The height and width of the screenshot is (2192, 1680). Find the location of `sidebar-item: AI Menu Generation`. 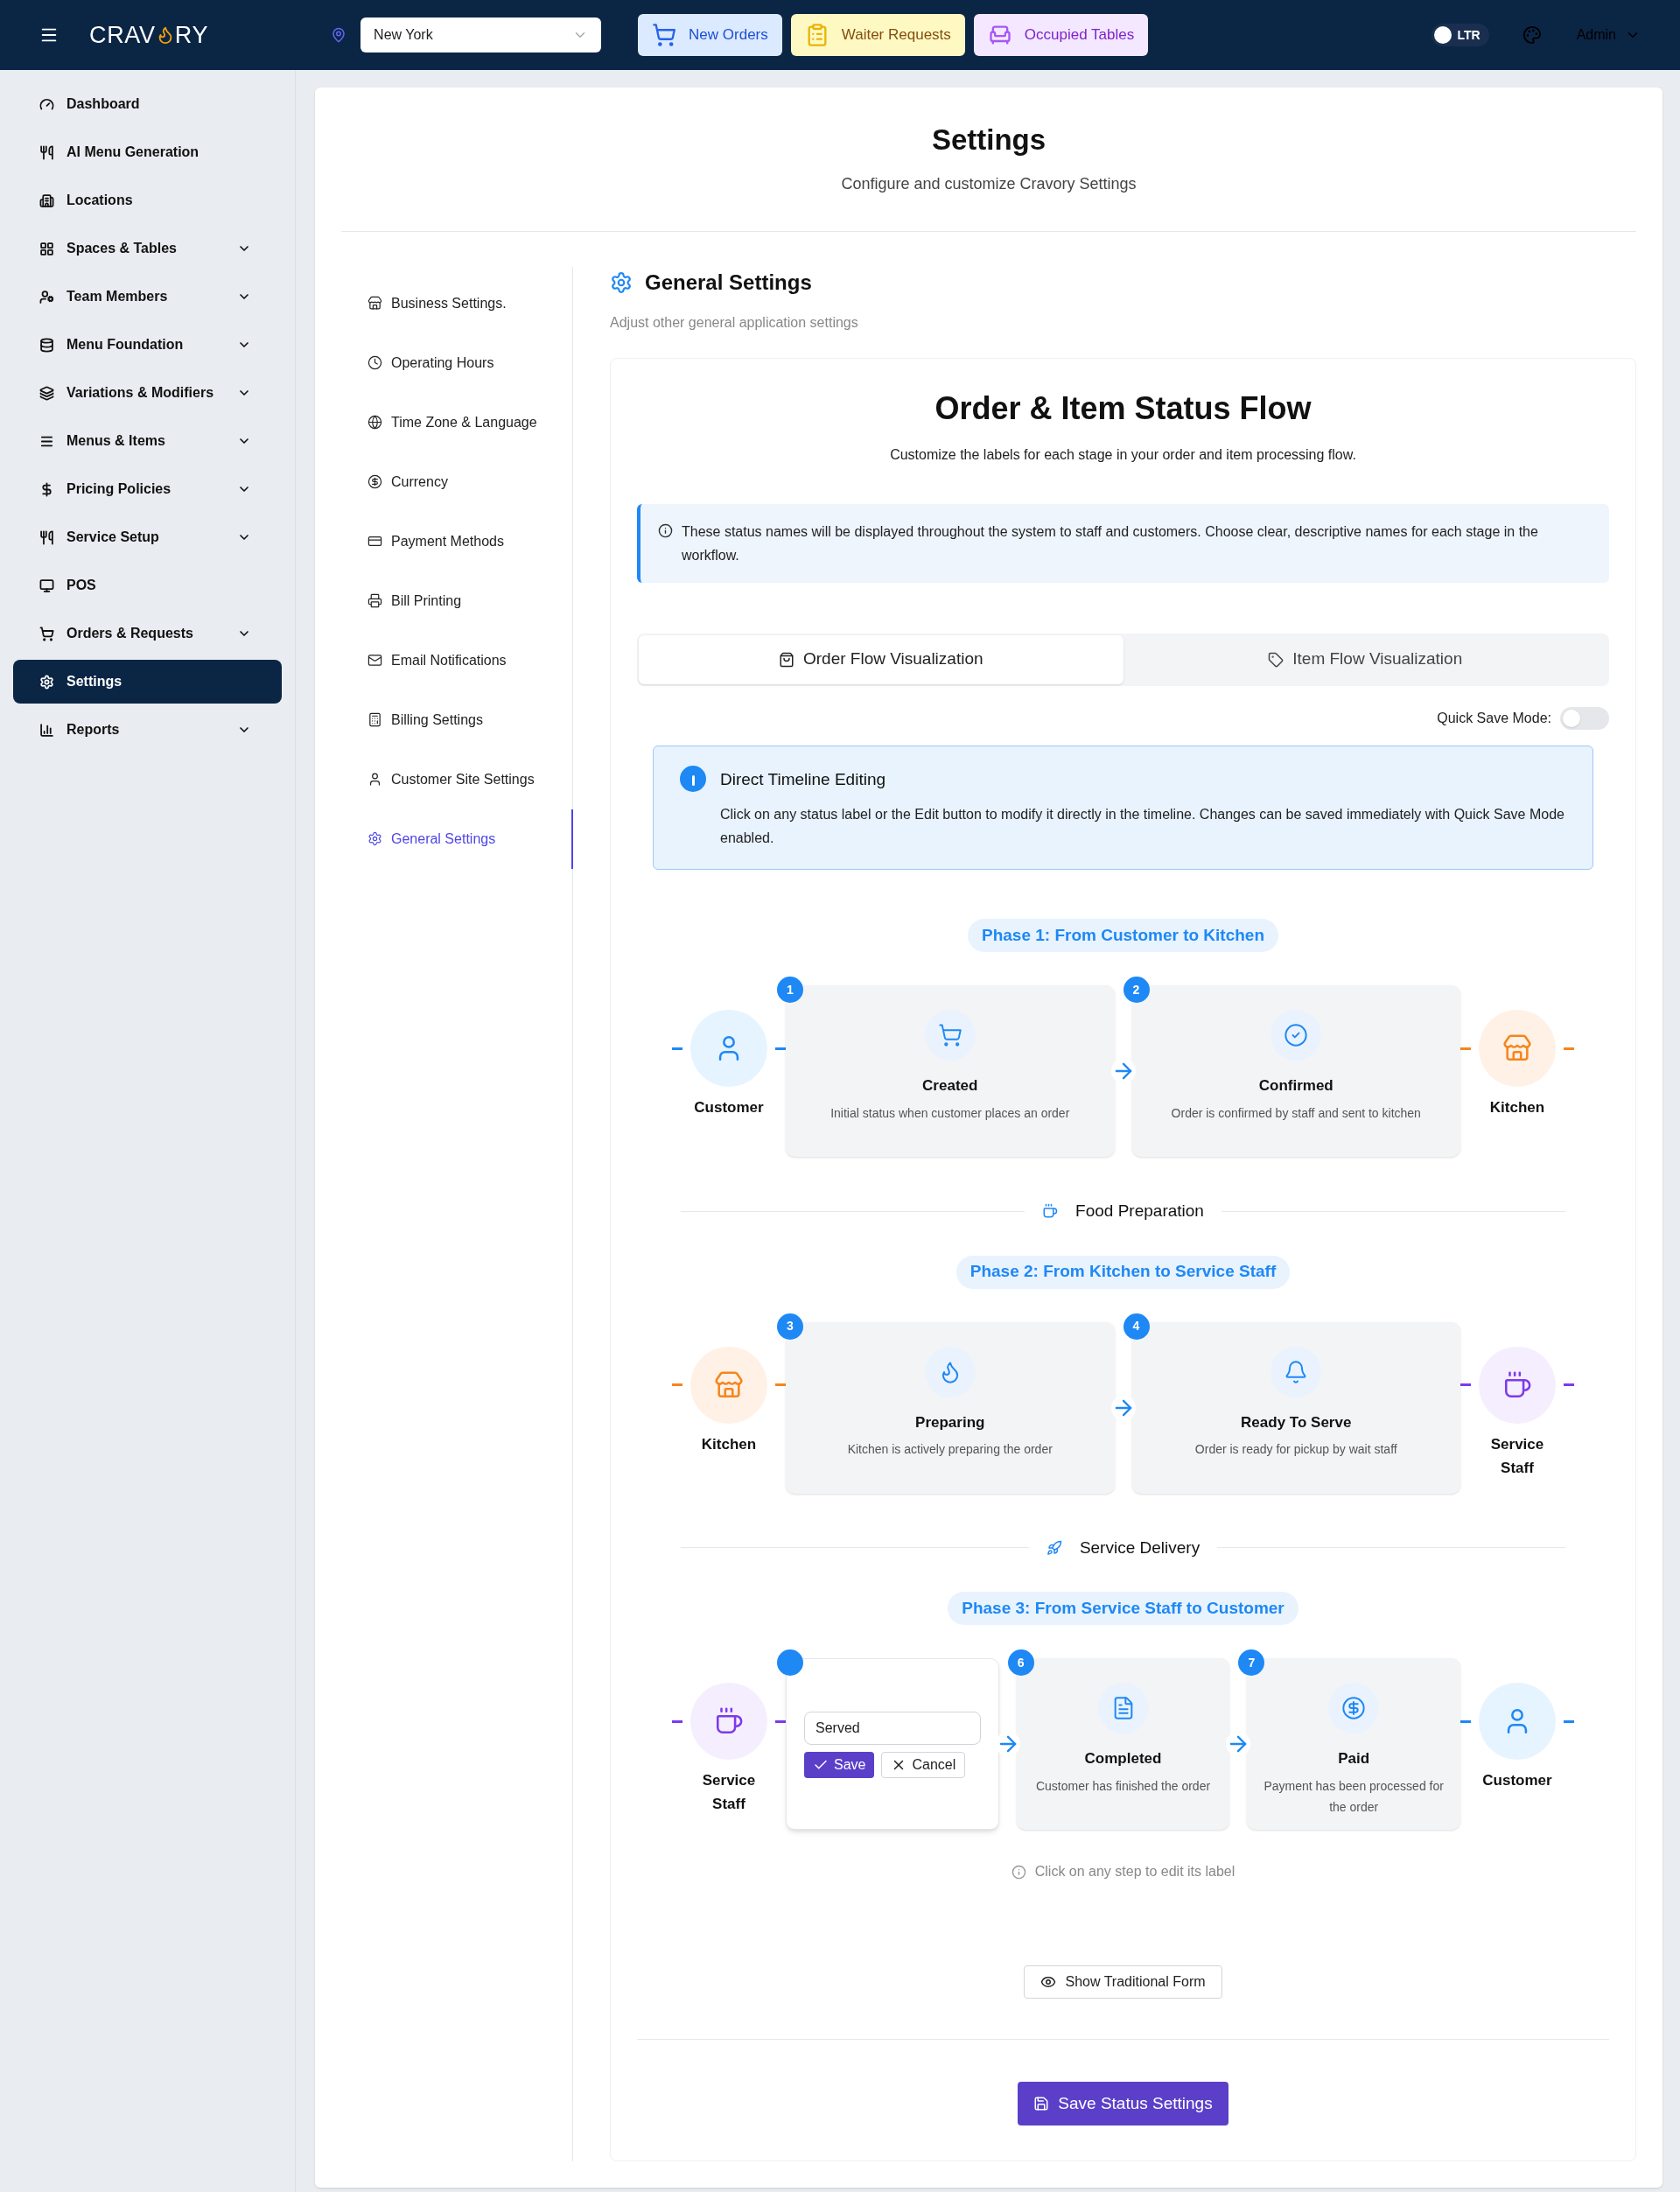

sidebar-item: AI Menu Generation is located at coordinates (147, 152).